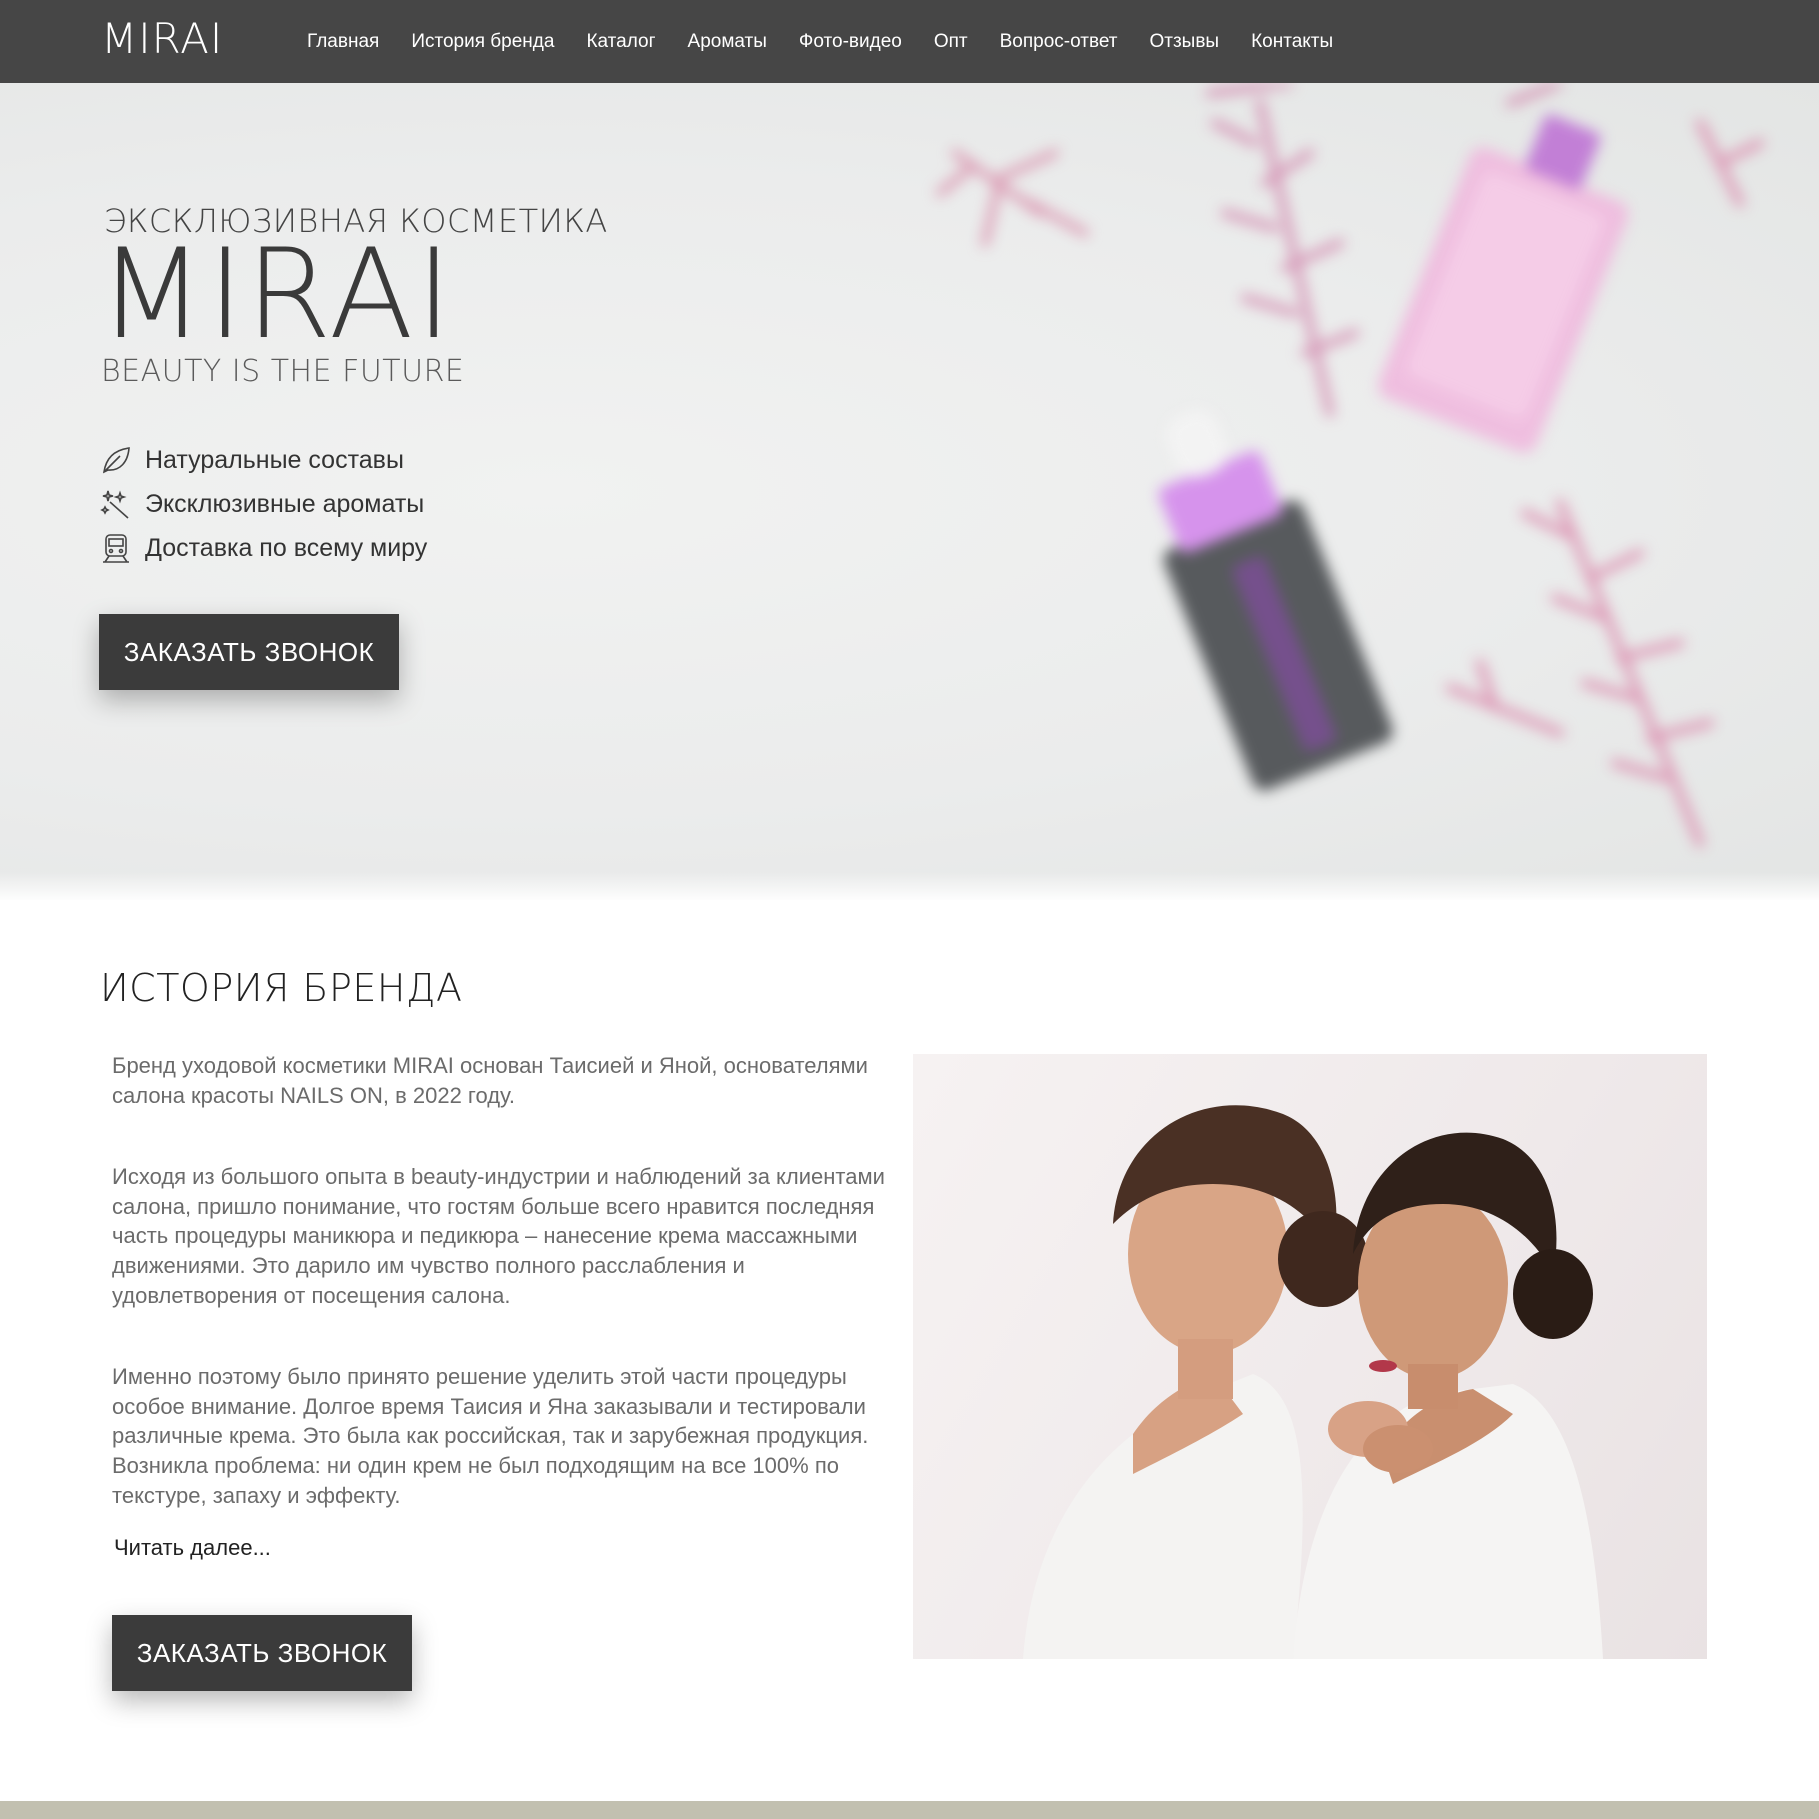 Image resolution: width=1819 pixels, height=1819 pixels. Describe the element at coordinates (1184, 42) in the screenshot. I see `nav-item-reviews: Отзывы` at that location.